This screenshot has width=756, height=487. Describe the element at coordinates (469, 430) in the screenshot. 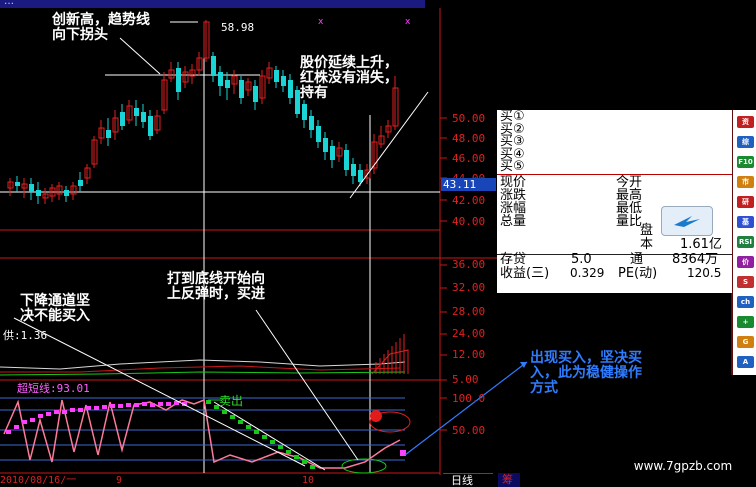

I see `oscillator-tick: 50.00` at that location.